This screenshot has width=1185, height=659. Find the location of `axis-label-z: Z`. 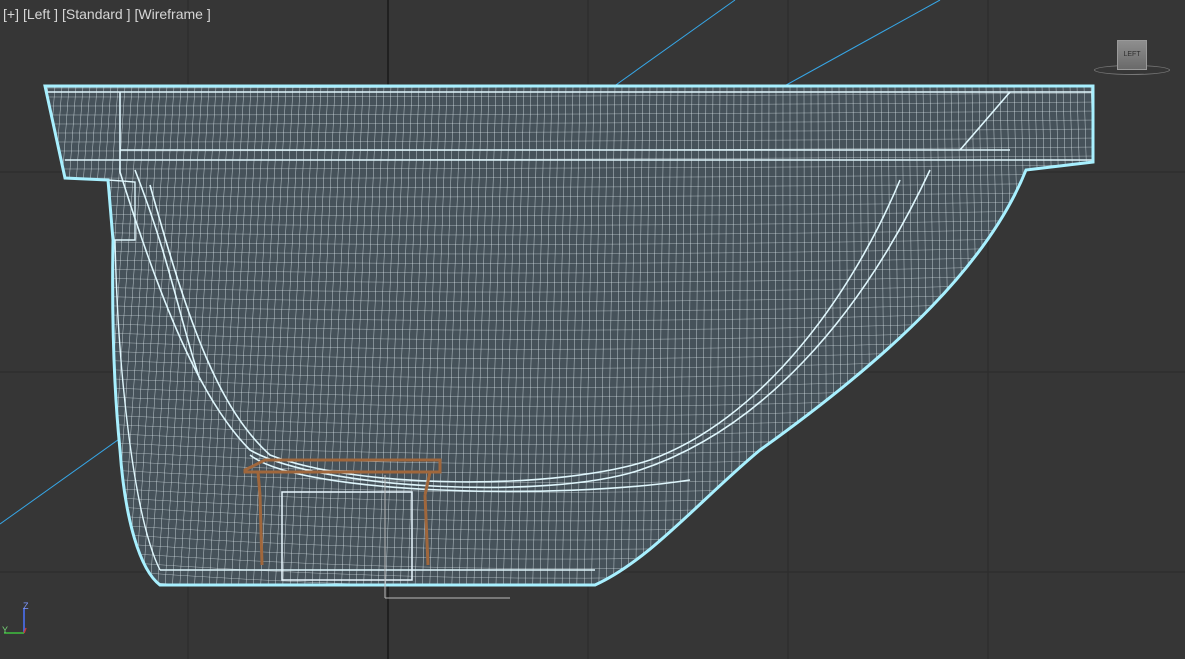

axis-label-z: Z is located at coordinates (26, 606).